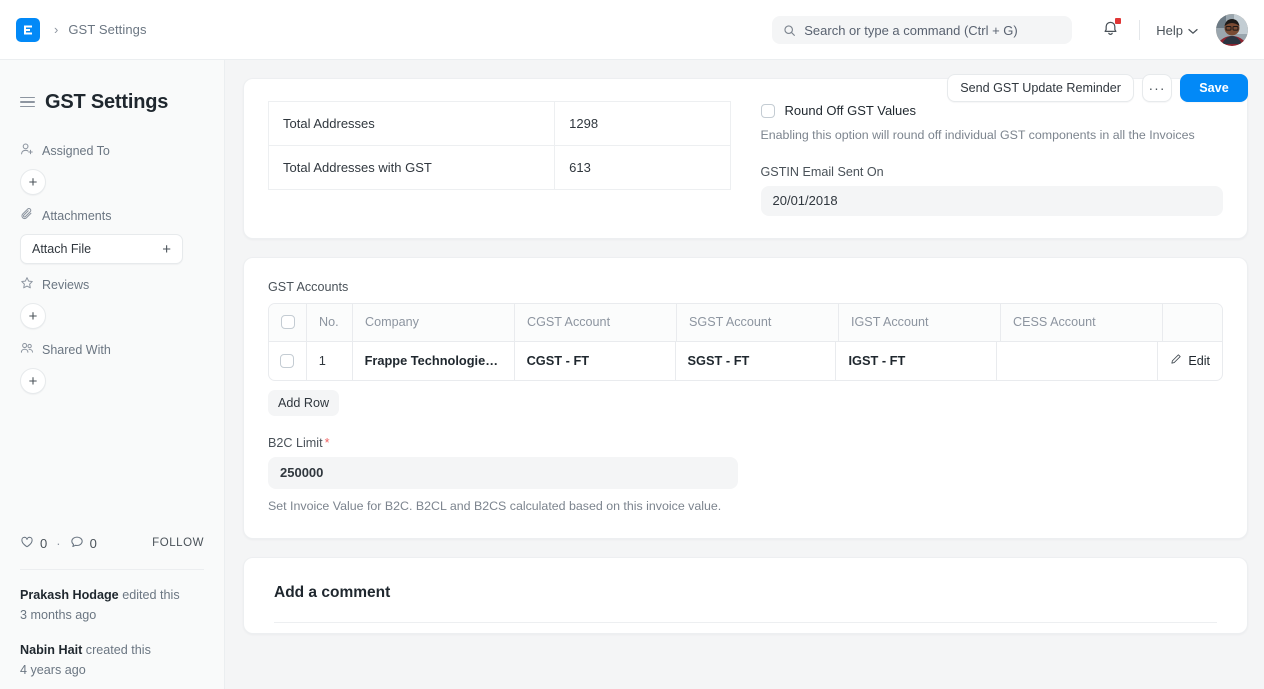  What do you see at coordinates (66, 284) in the screenshot?
I see `sidebar-section-label: Reviews` at bounding box center [66, 284].